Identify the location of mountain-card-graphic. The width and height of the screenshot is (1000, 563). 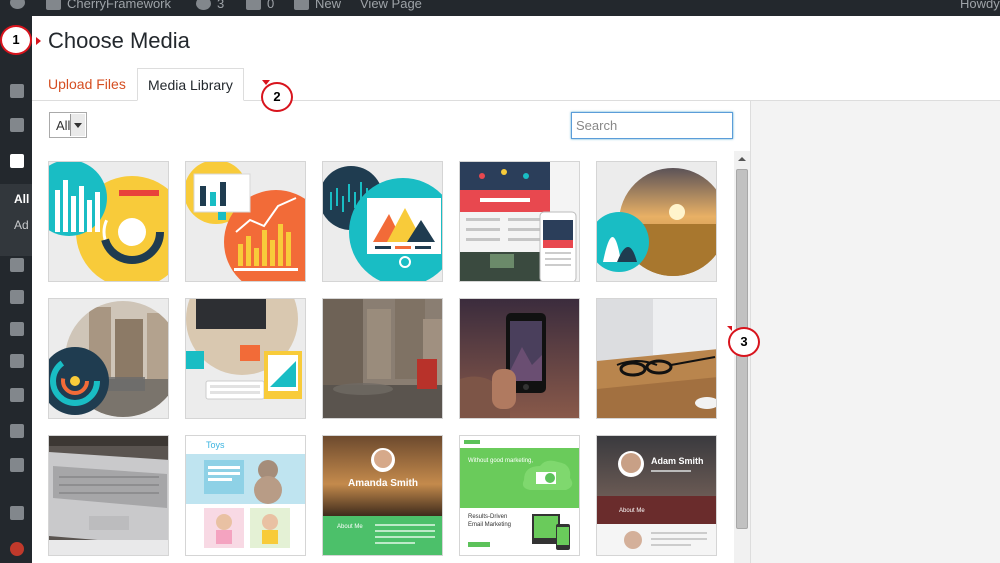
(382, 221).